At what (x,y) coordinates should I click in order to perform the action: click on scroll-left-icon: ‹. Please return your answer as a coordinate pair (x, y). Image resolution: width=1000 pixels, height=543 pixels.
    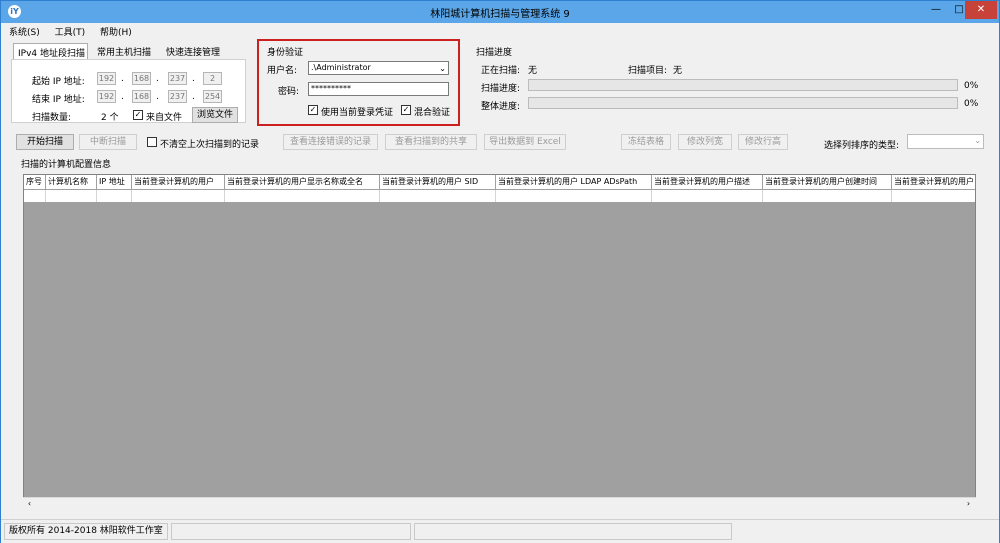
    Looking at the image, I should click on (29, 504).